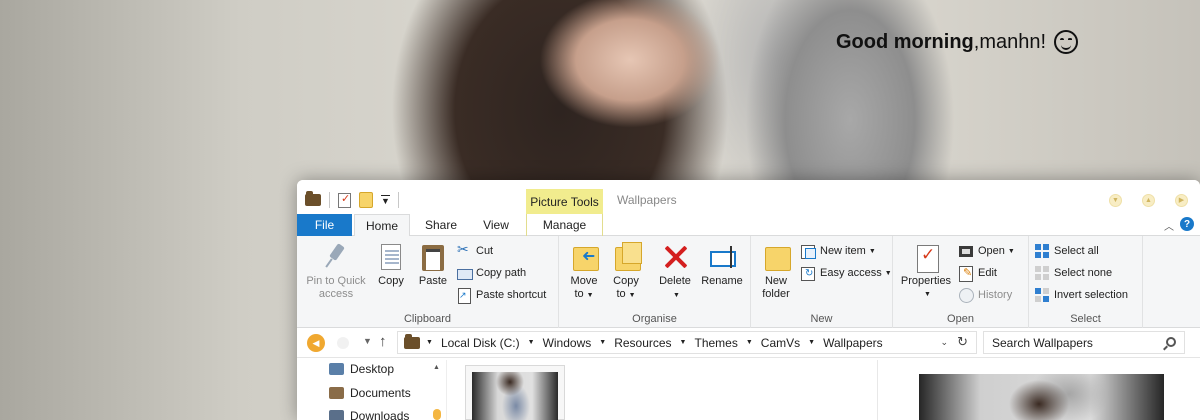 This screenshot has height=420, width=1200. I want to click on copy-to-label-line1: Copy, so click(626, 281).